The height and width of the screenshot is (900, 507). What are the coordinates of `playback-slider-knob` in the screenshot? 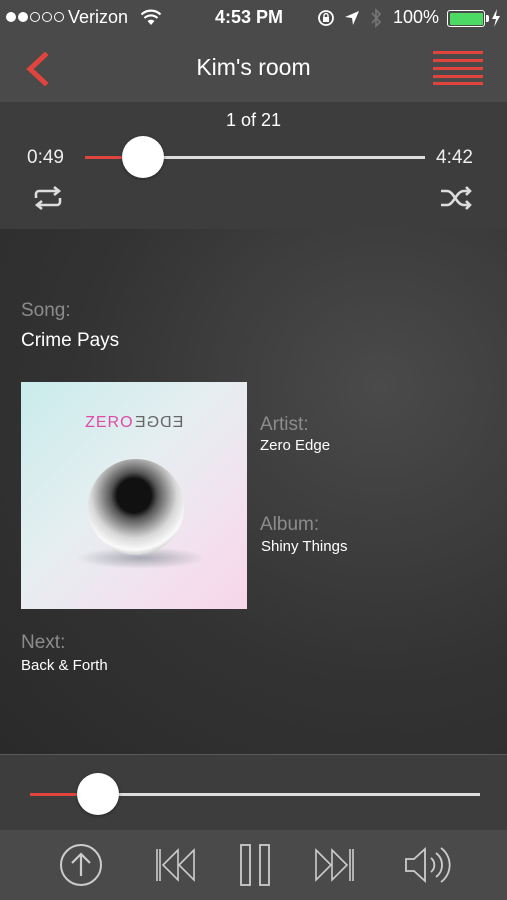 It's located at (142, 157).